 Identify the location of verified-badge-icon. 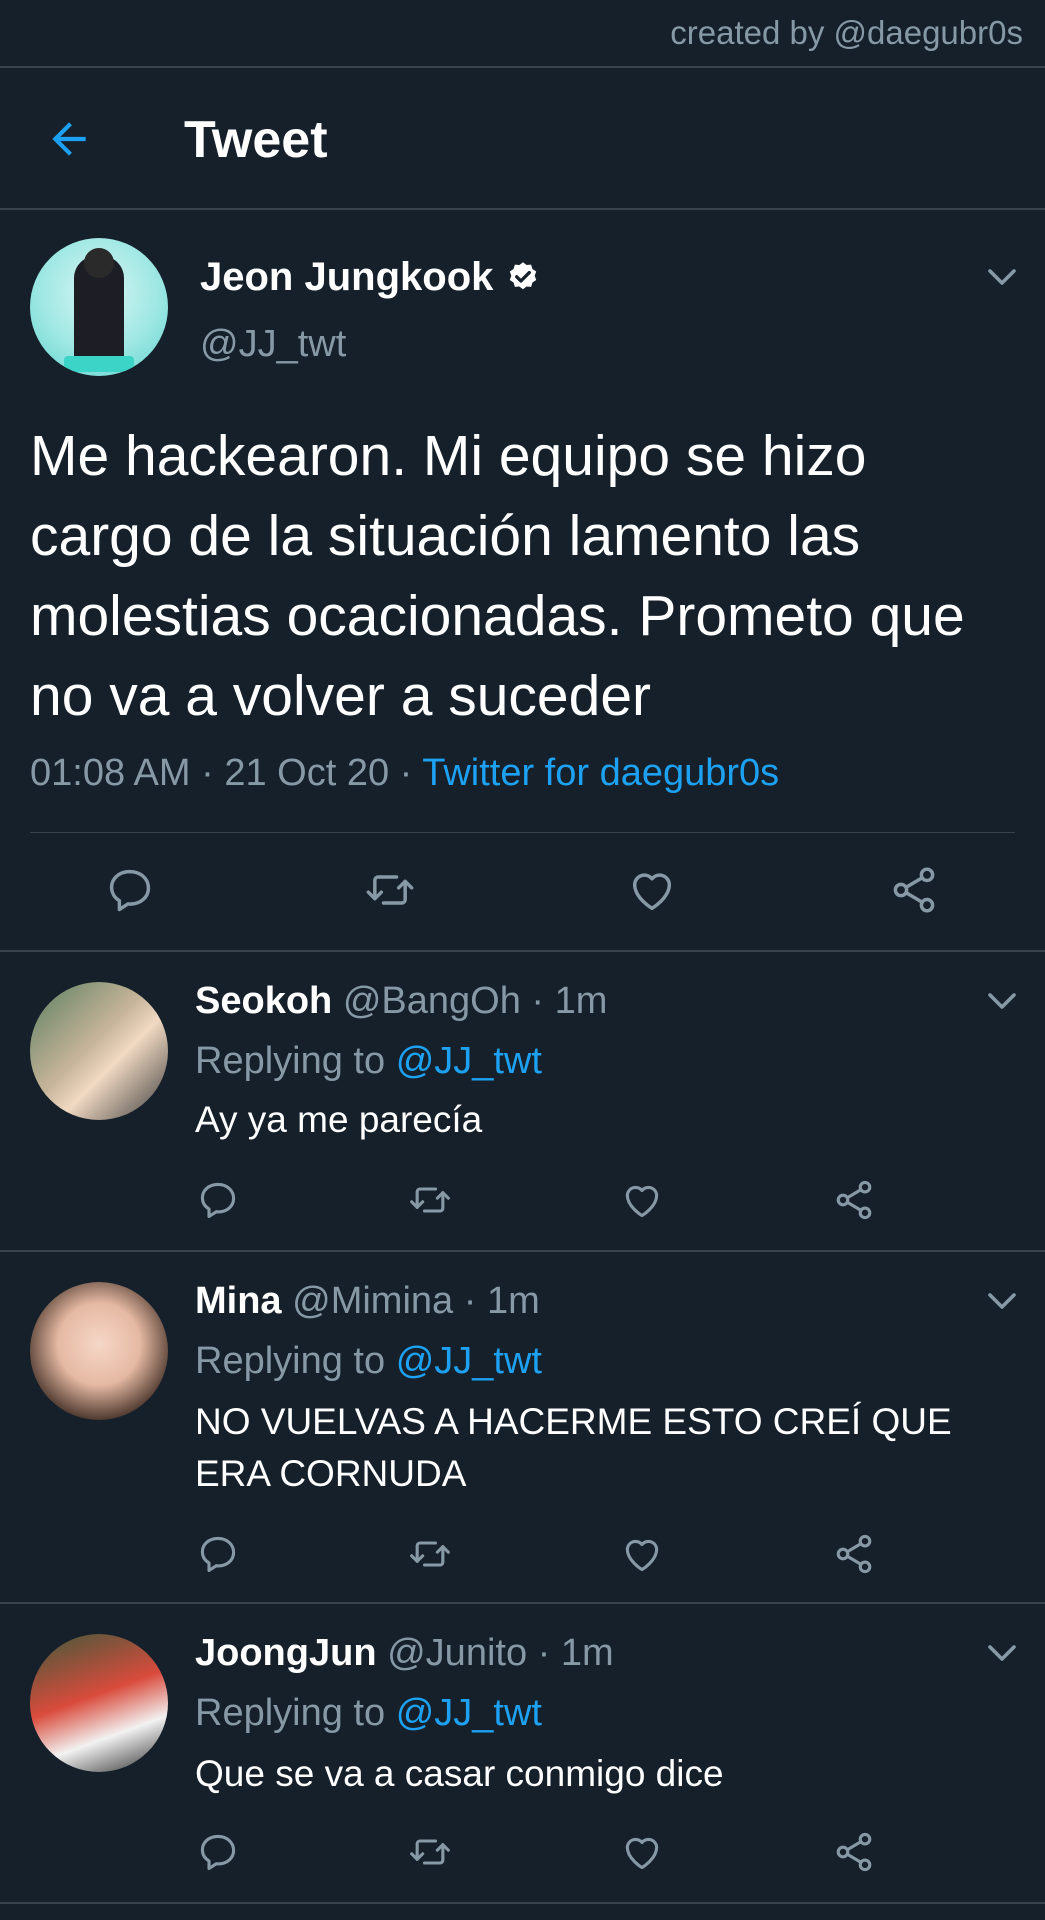
(523, 275).